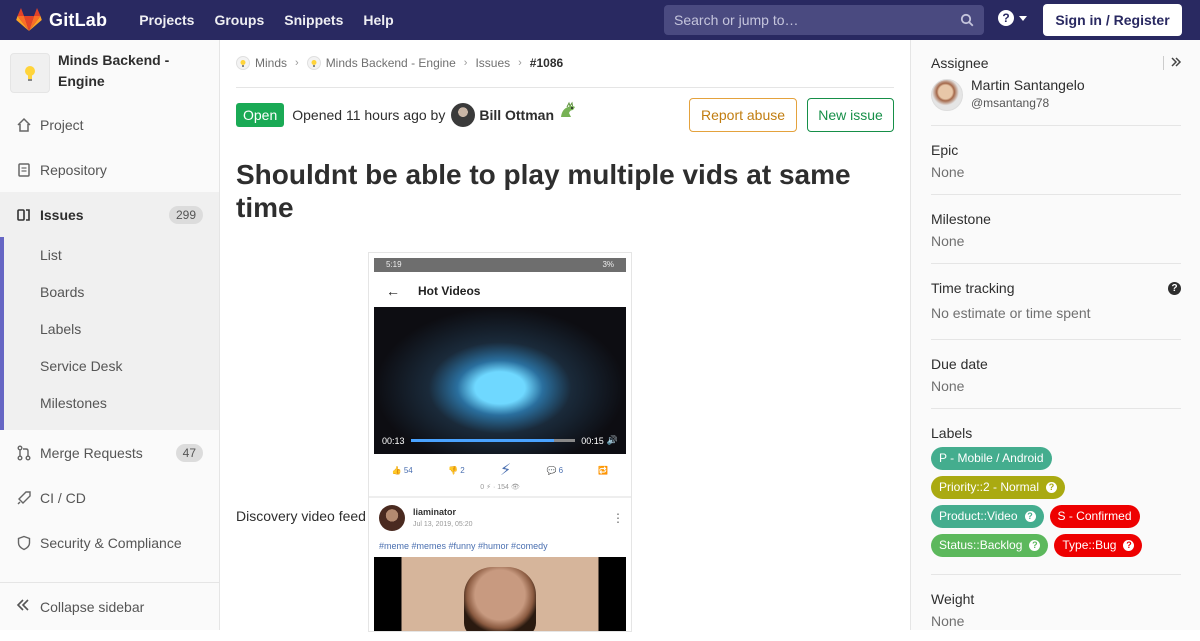  Describe the element at coordinates (313, 20) in the screenshot. I see `nav-snippets: Snippets` at that location.